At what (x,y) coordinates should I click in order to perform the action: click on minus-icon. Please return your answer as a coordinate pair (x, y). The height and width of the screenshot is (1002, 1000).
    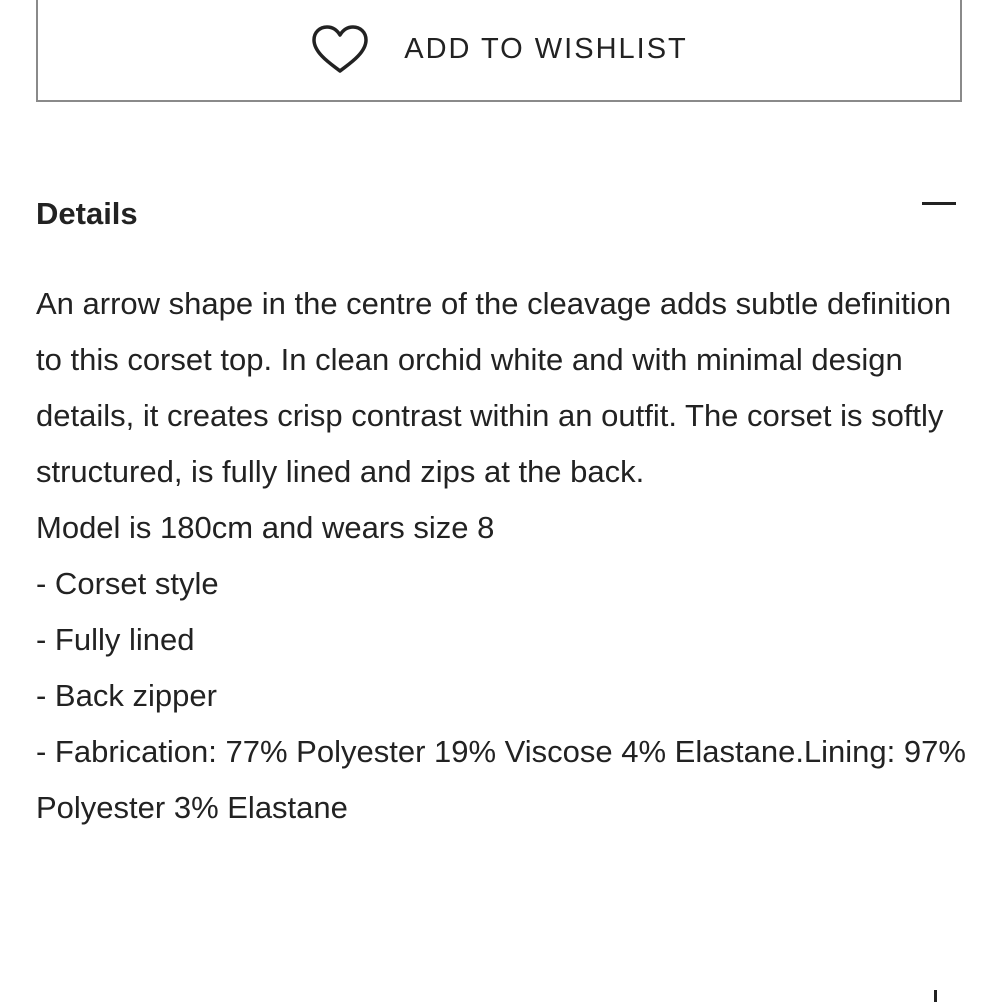
    Looking at the image, I should click on (939, 203).